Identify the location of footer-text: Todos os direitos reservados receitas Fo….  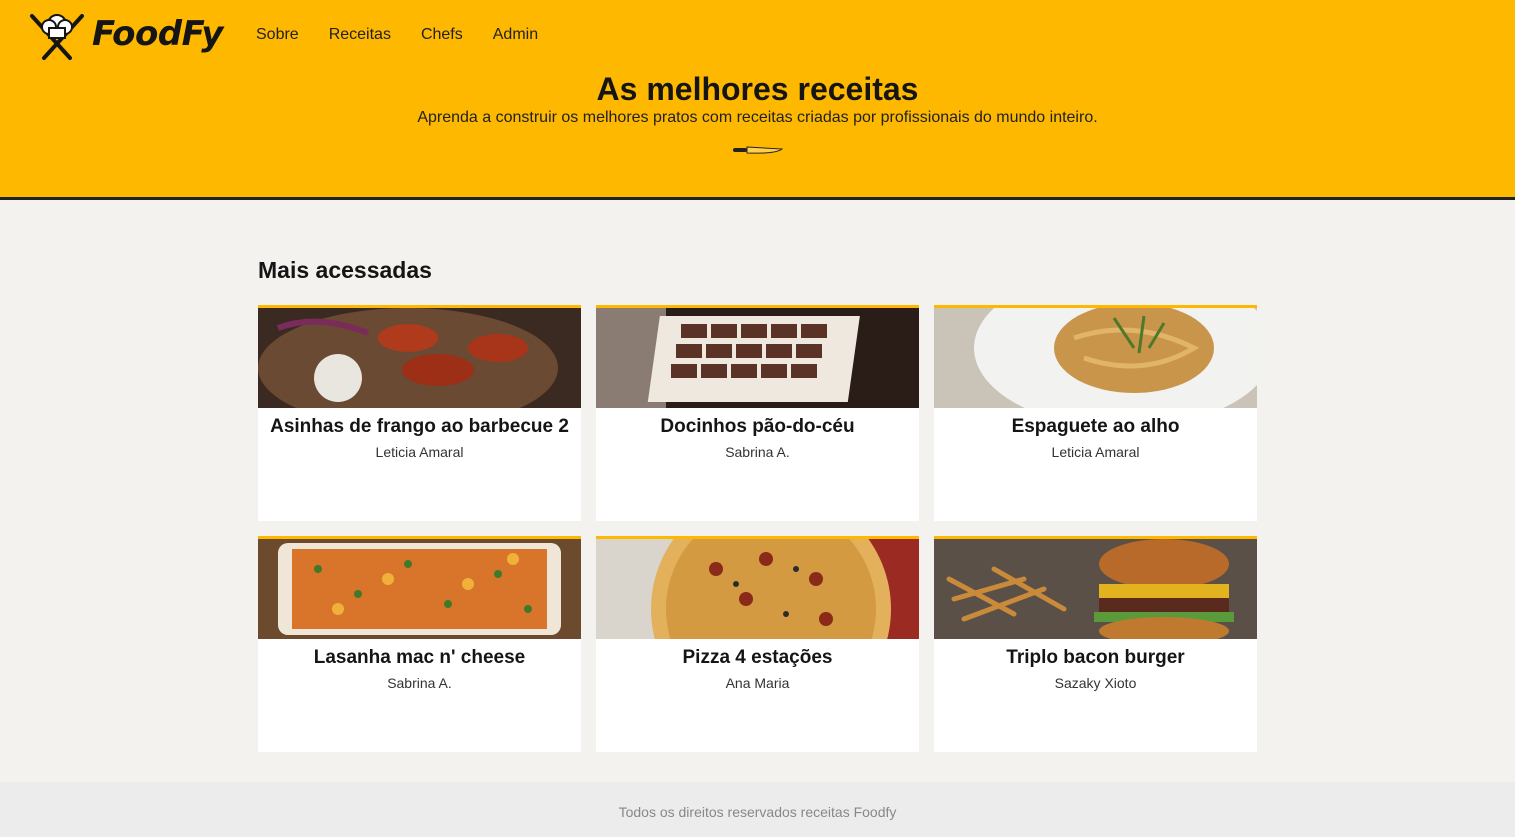
(757, 812).